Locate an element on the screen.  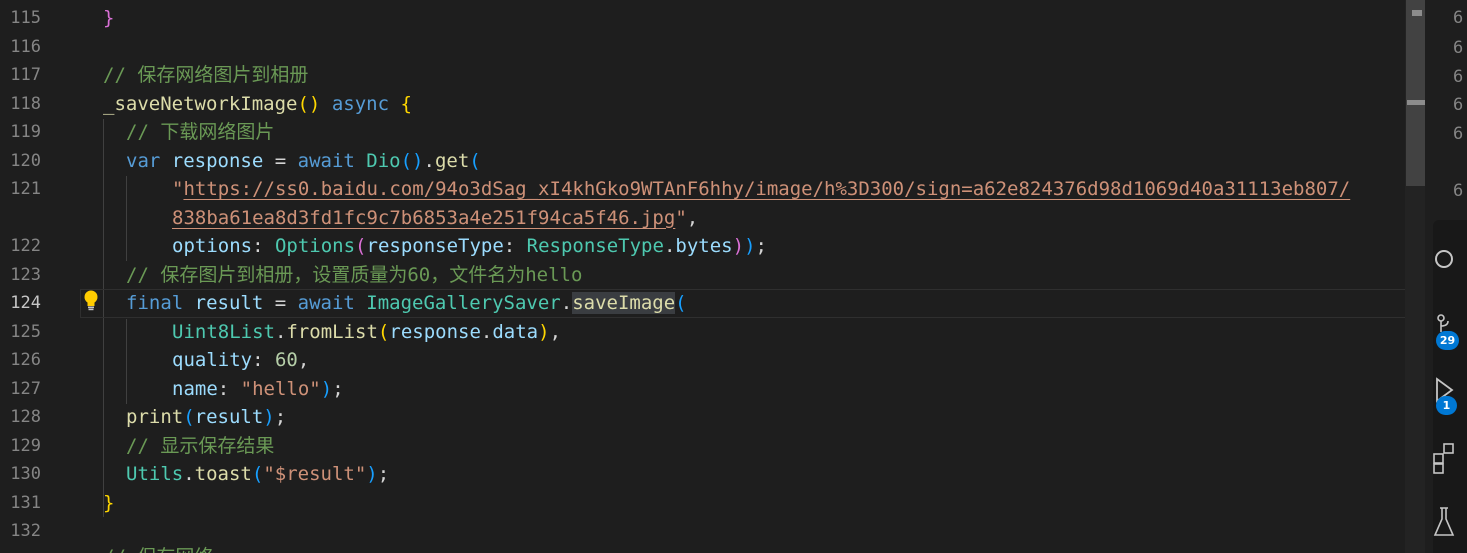
line-number: 127 is located at coordinates (25, 388).